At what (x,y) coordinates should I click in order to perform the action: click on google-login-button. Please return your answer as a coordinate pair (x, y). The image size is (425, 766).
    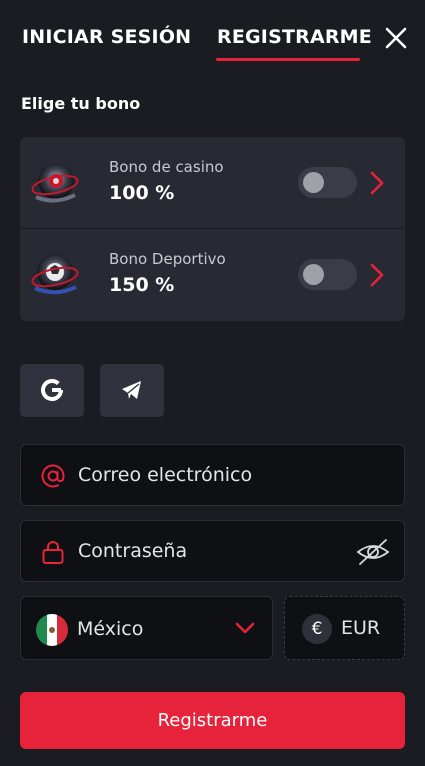
    Looking at the image, I should click on (52, 390).